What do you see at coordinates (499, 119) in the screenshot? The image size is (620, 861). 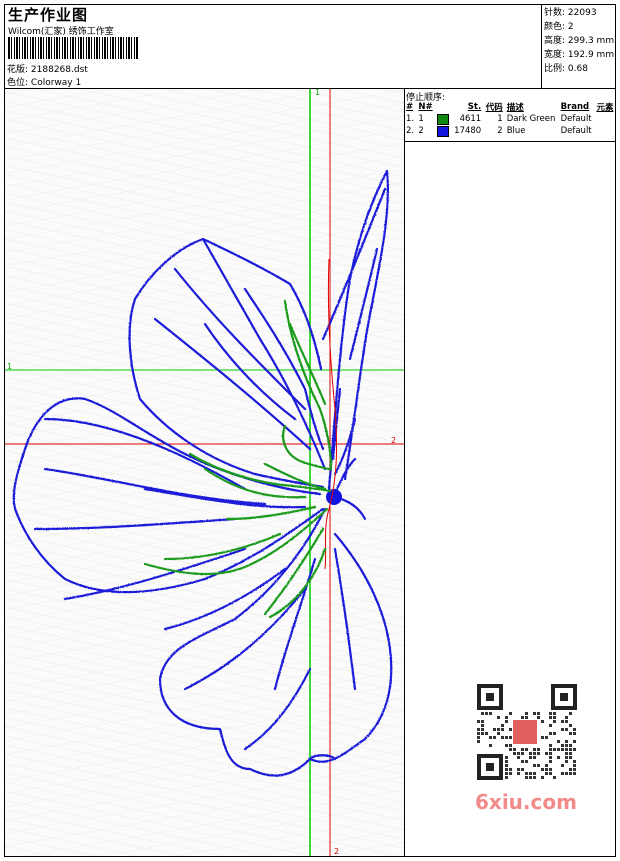 I see `table-row: 1. 1 4611 1 Dark Green Default` at bounding box center [499, 119].